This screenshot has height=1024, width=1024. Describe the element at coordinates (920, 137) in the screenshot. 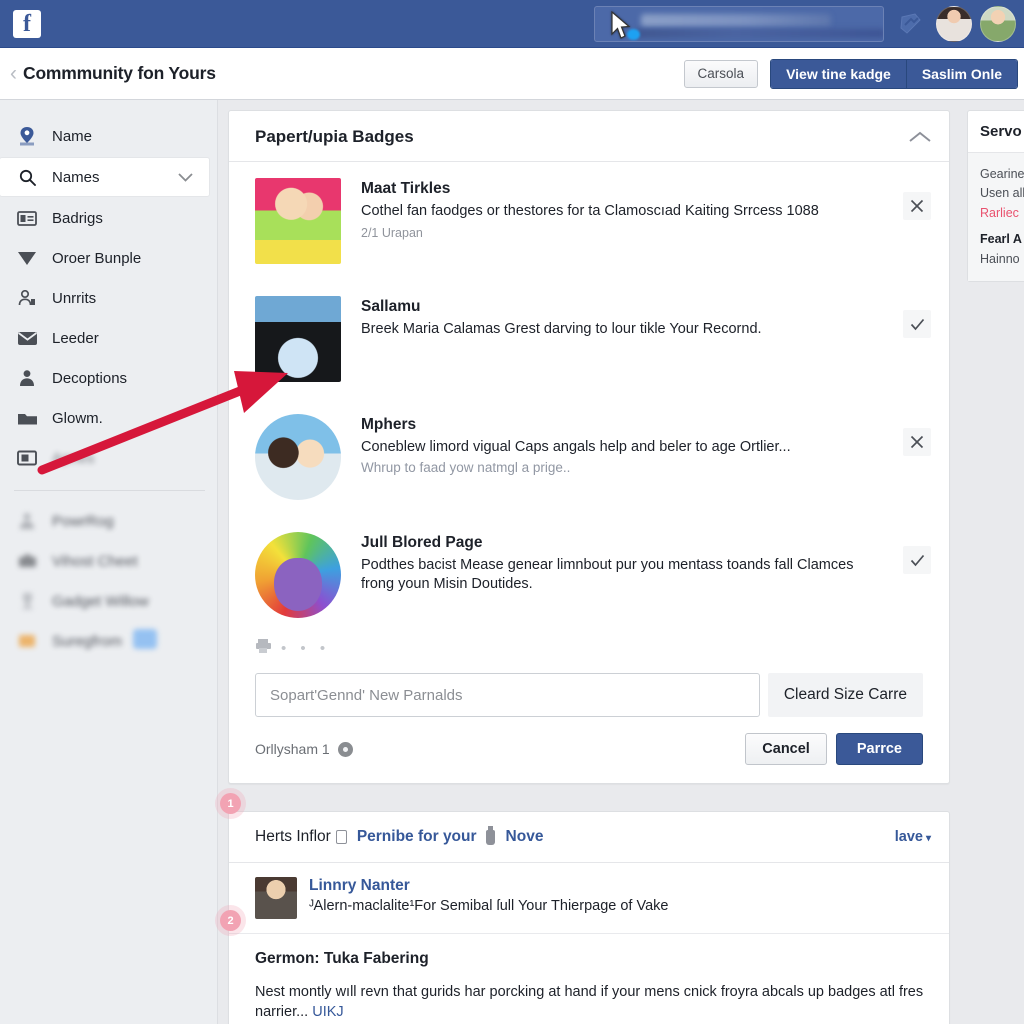

I see `chevron-up-icon` at that location.